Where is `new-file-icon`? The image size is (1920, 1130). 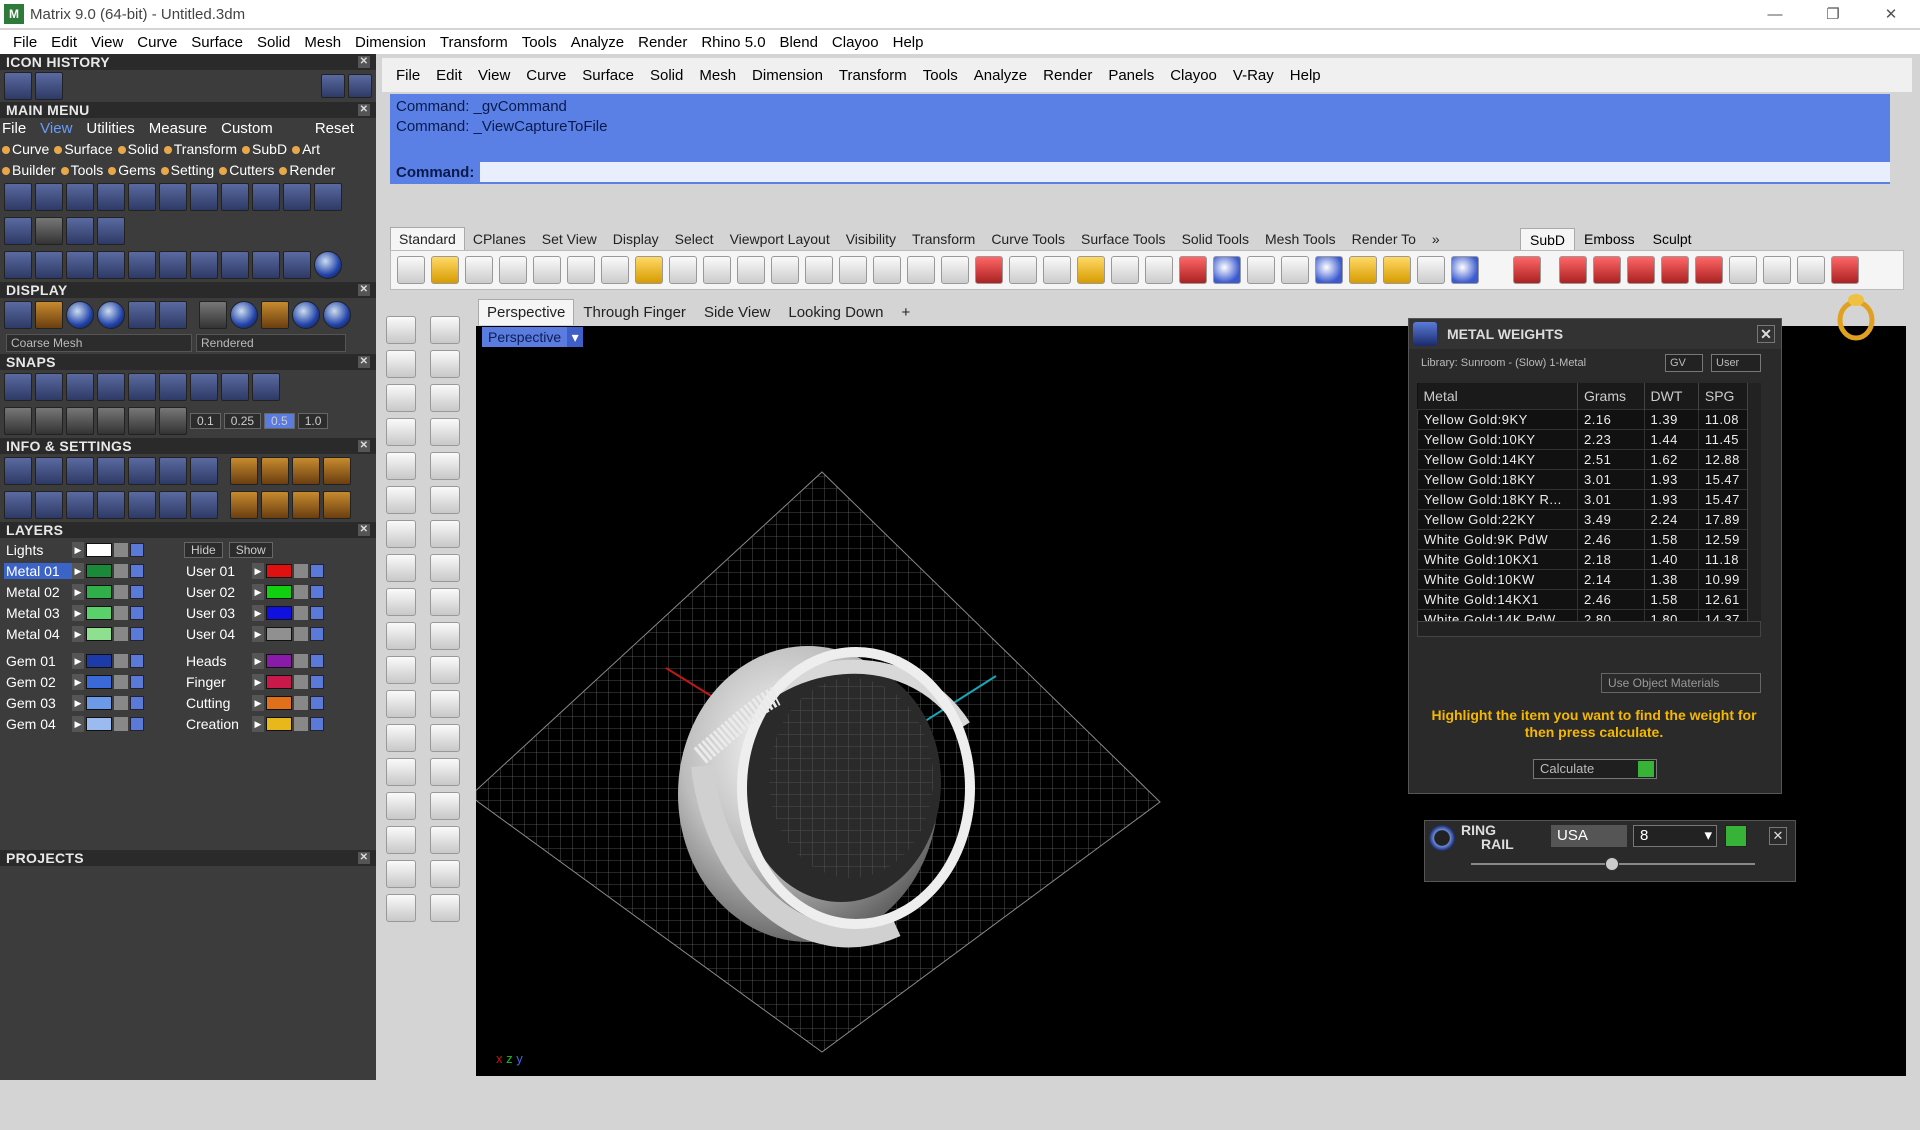
new-file-icon is located at coordinates (411, 270).